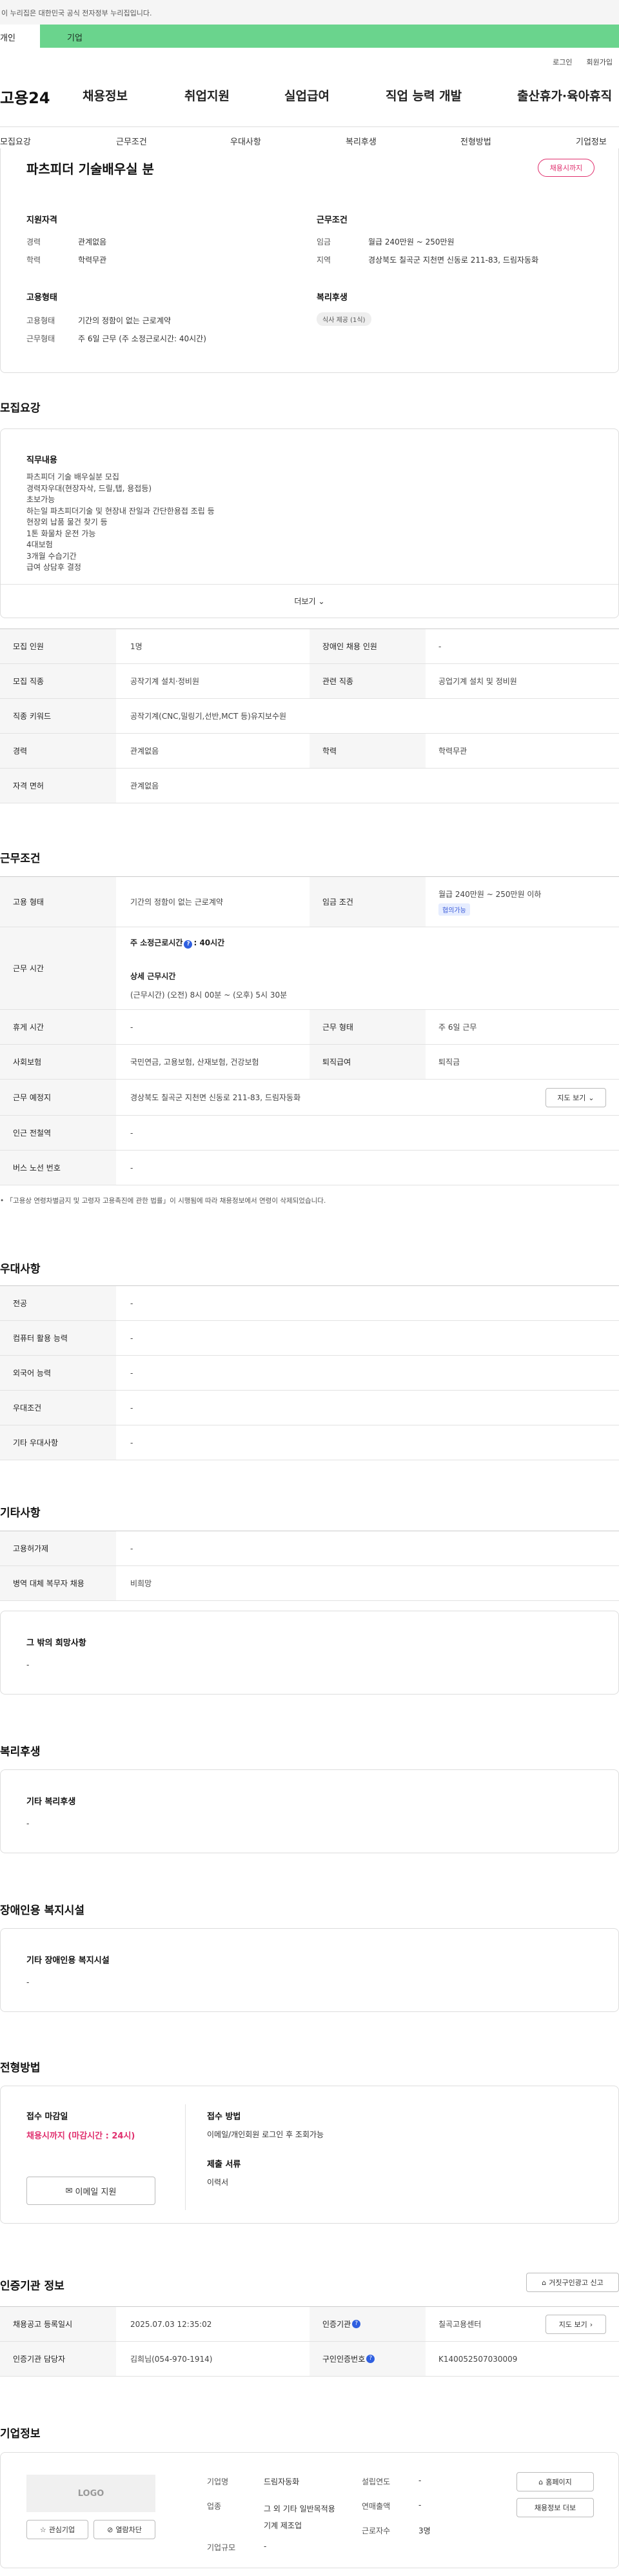 This screenshot has width=619, height=2576. I want to click on table-cell: 1명, so click(136, 646).